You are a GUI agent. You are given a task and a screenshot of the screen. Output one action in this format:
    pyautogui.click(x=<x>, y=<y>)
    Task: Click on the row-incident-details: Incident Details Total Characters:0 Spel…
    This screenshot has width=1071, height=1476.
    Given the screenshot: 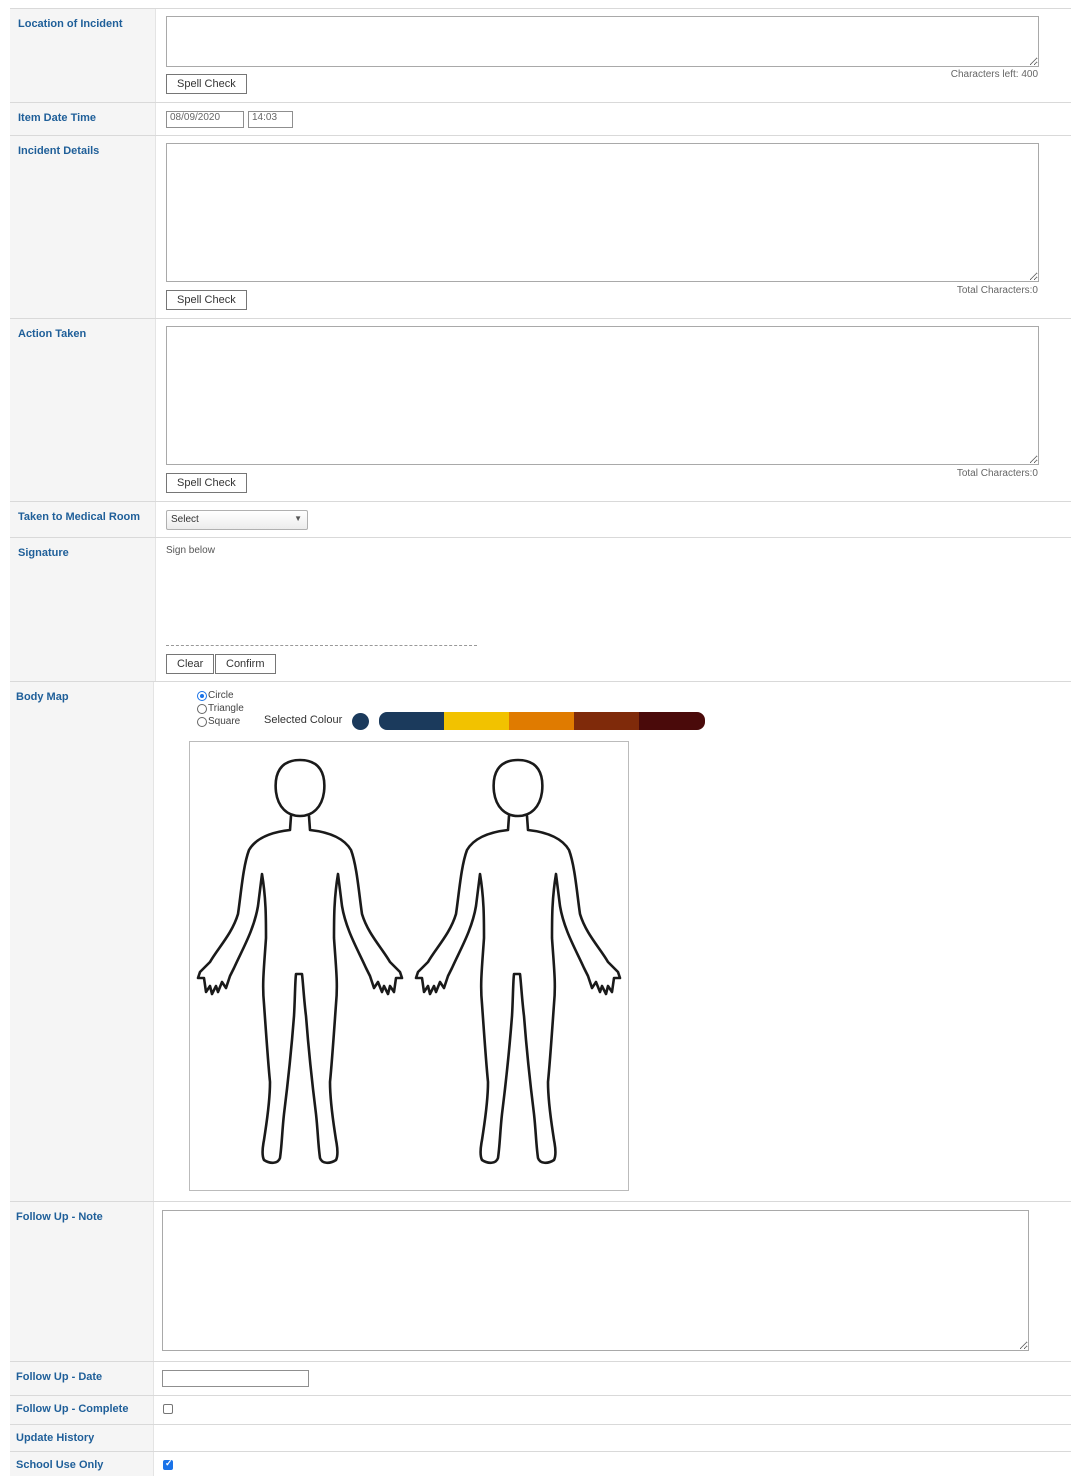 What is the action you would take?
    pyautogui.click(x=540, y=226)
    